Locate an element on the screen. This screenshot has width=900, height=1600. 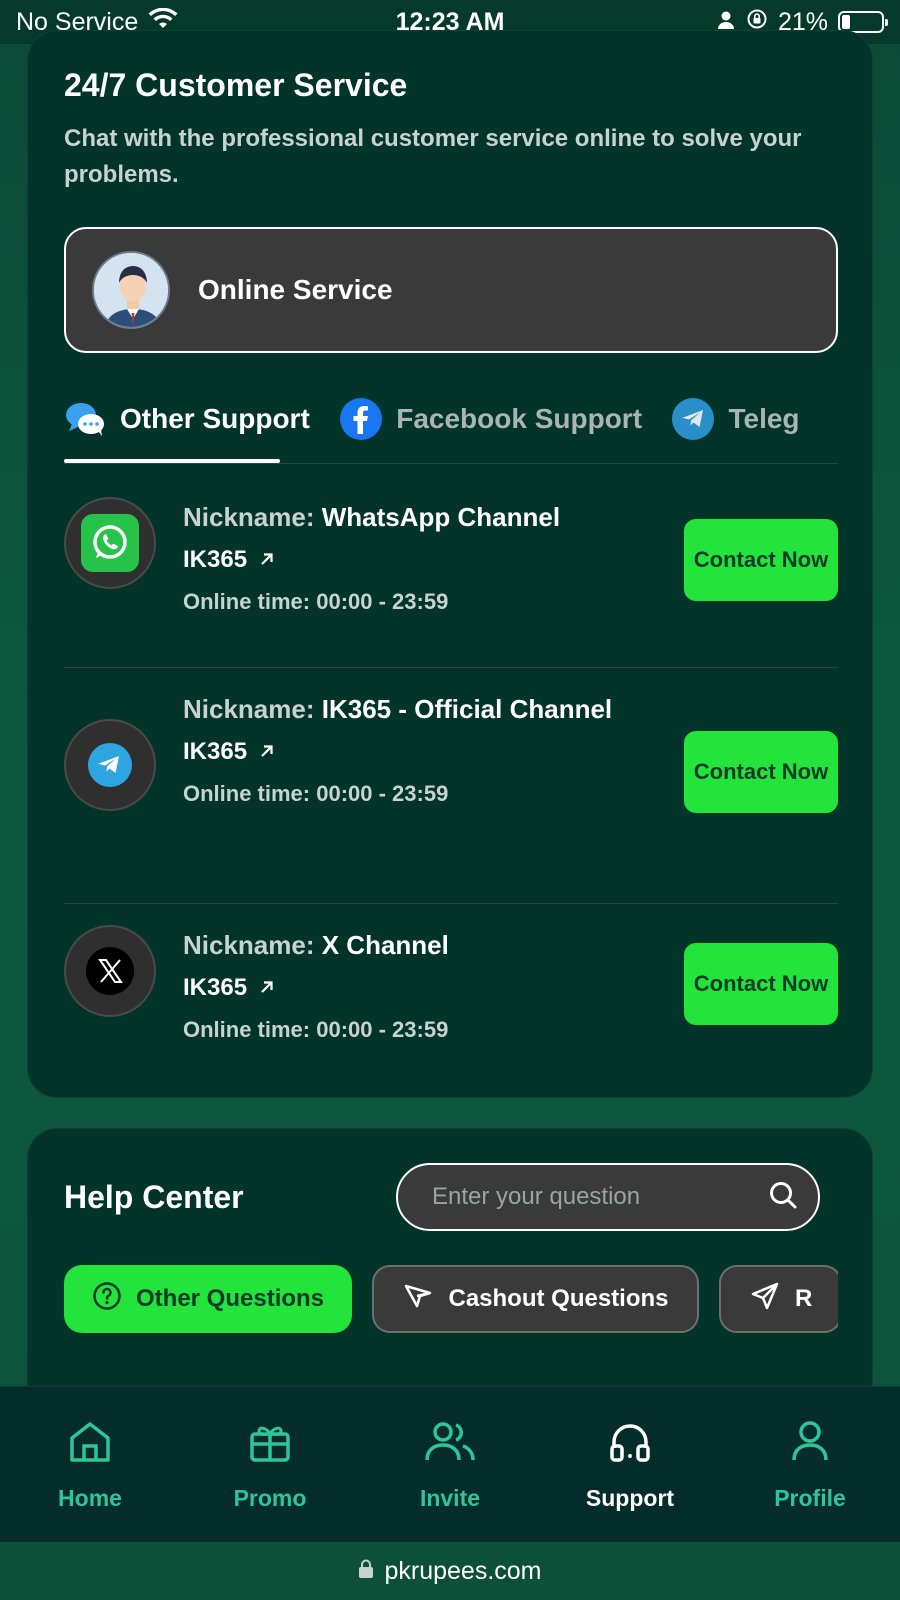
tab-telegram-support-label: Teleg is located at coordinates (764, 418).